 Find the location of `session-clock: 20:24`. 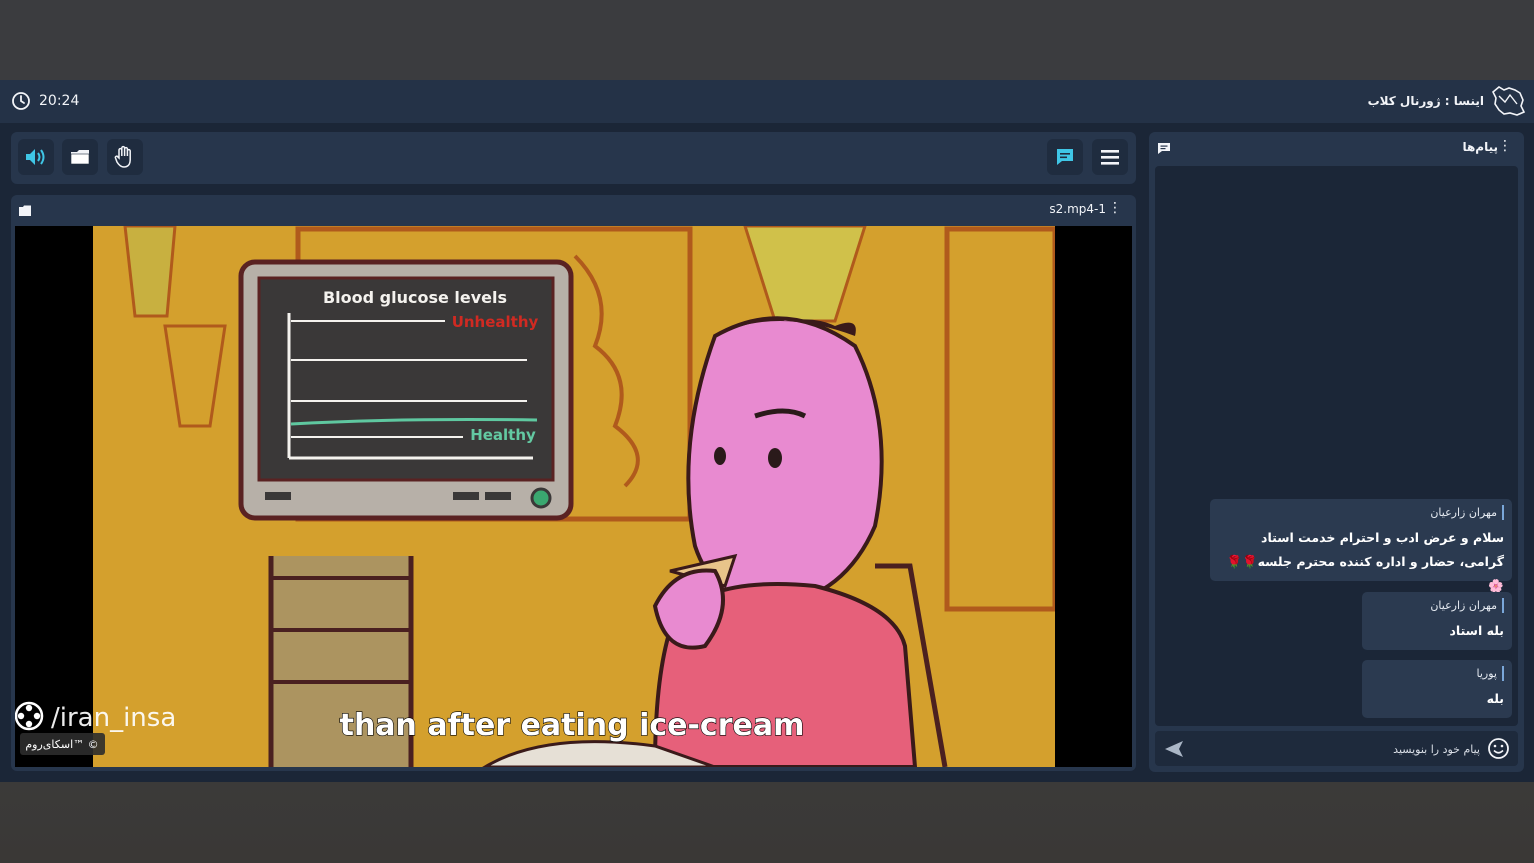

session-clock: 20:24 is located at coordinates (45, 101).